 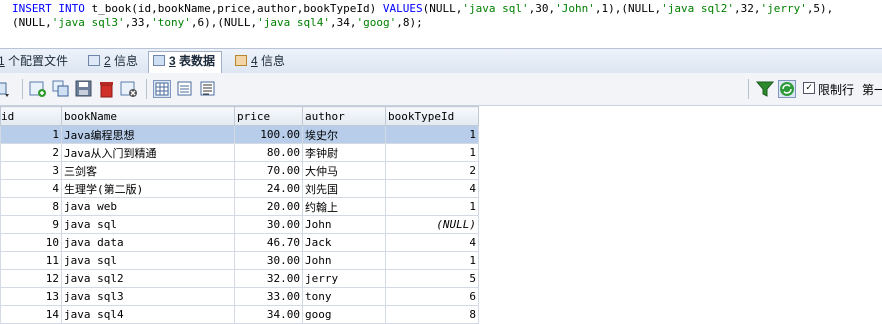 I want to click on sql-string: 'java sql3', so click(x=88, y=22).